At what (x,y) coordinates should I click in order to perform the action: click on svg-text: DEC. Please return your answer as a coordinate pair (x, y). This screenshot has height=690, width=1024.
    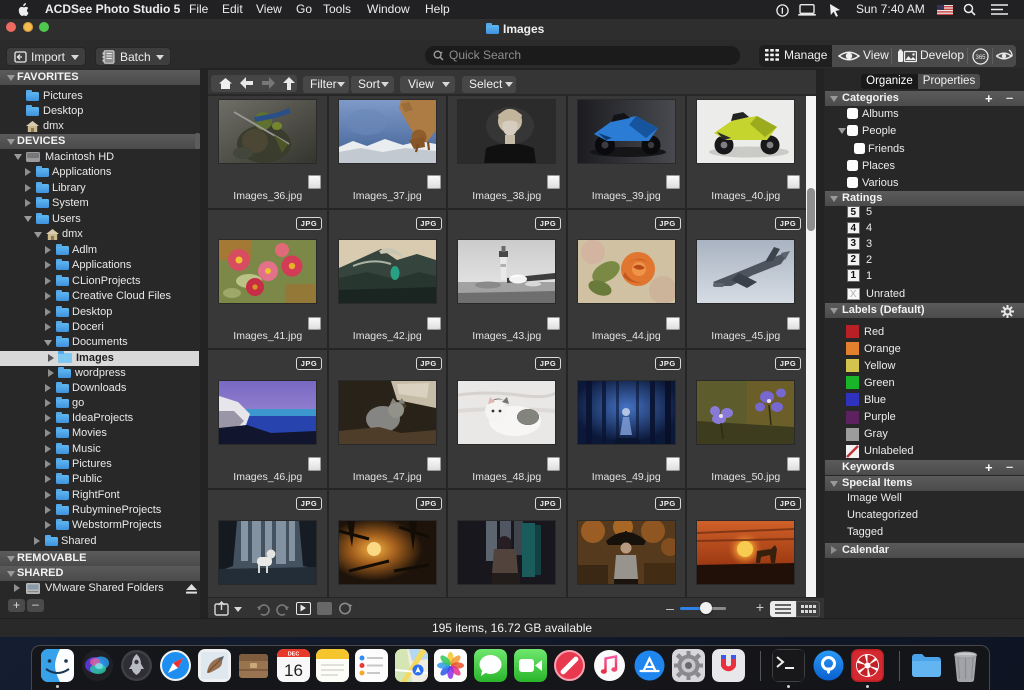
    Looking at the image, I should click on (293, 655).